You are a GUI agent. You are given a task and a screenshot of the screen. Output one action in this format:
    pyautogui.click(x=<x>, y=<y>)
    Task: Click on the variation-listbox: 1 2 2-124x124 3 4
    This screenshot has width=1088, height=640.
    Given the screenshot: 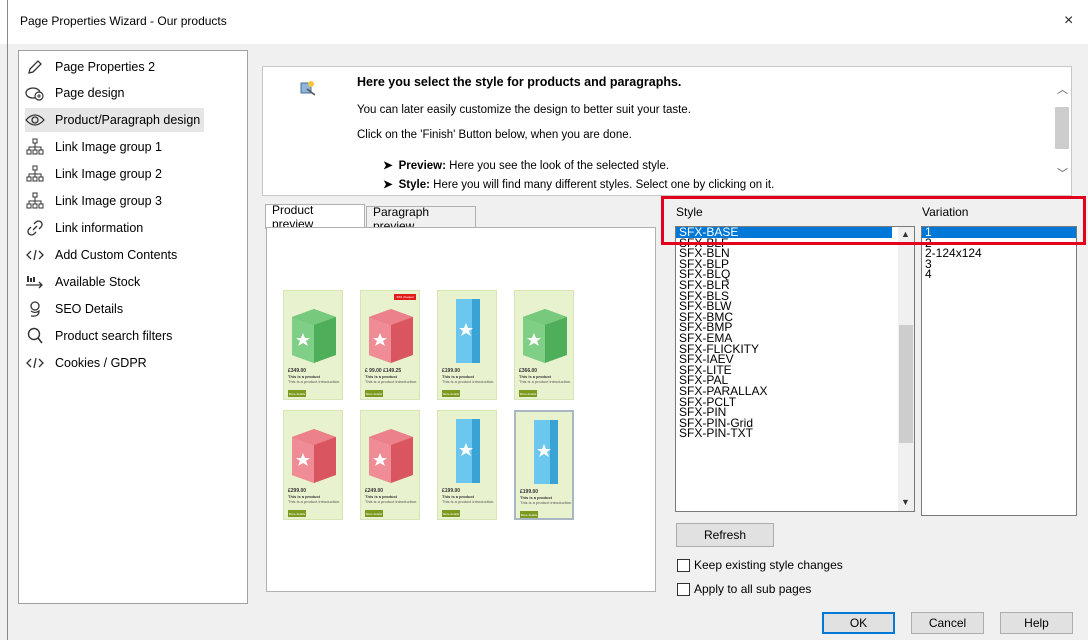 What is the action you would take?
    pyautogui.click(x=999, y=371)
    